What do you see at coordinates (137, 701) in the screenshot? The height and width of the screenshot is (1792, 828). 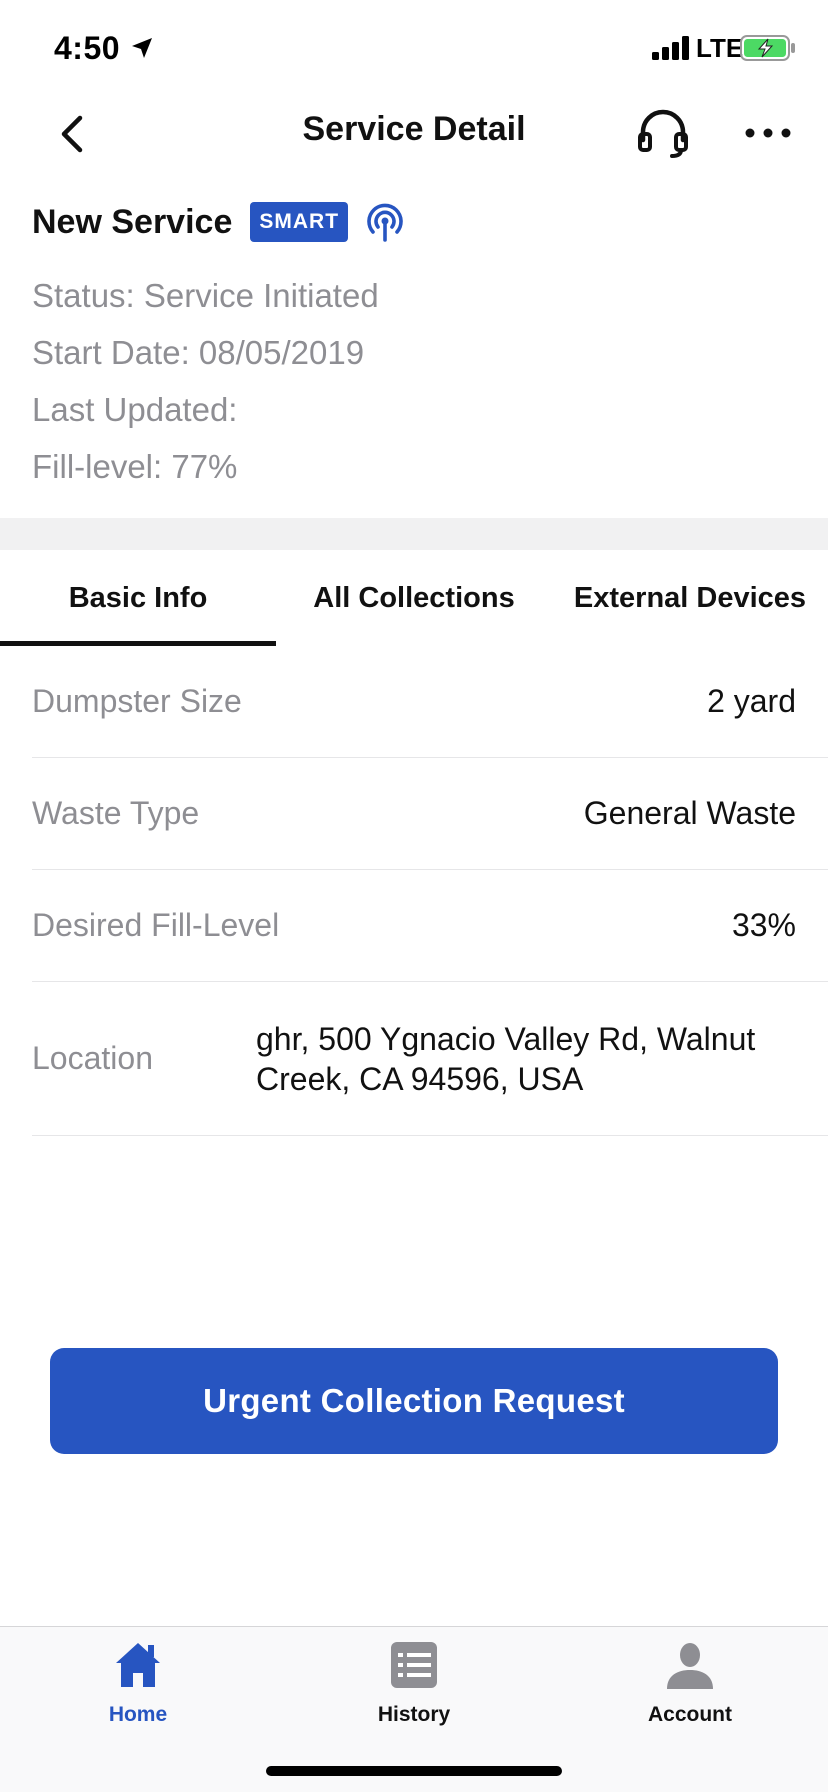 I see `dumpster-size-label: Dumpster Size` at bounding box center [137, 701].